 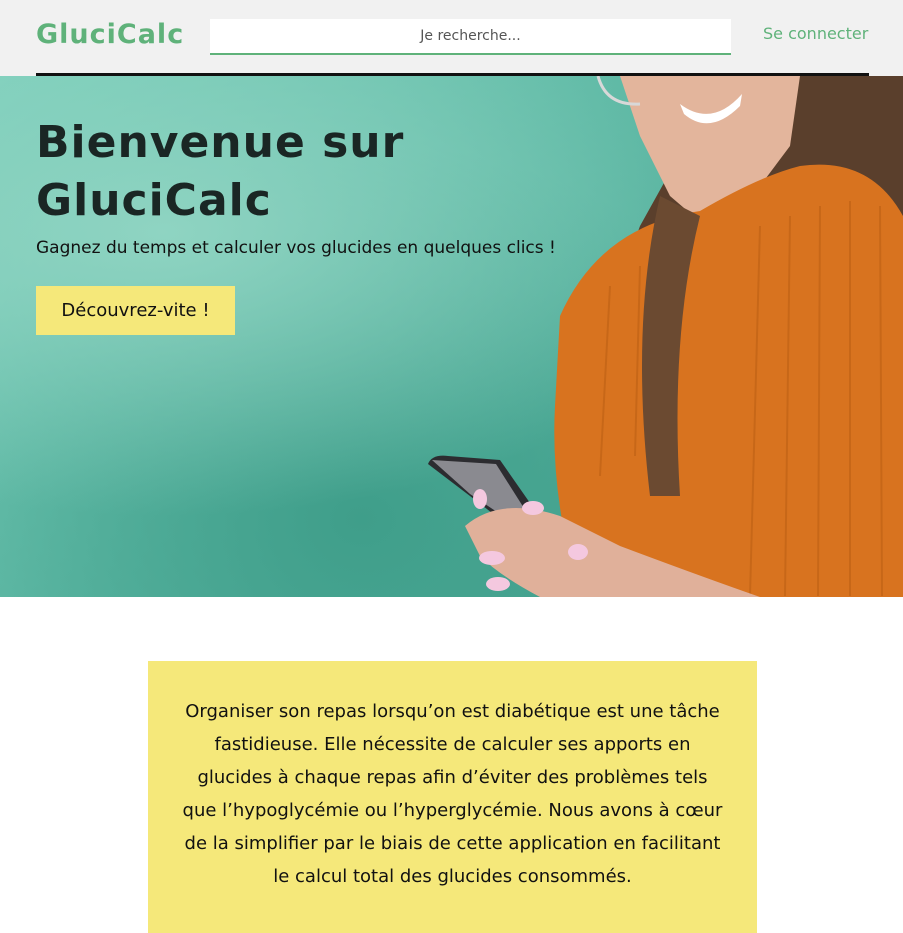 I want to click on search-input, so click(x=470, y=37).